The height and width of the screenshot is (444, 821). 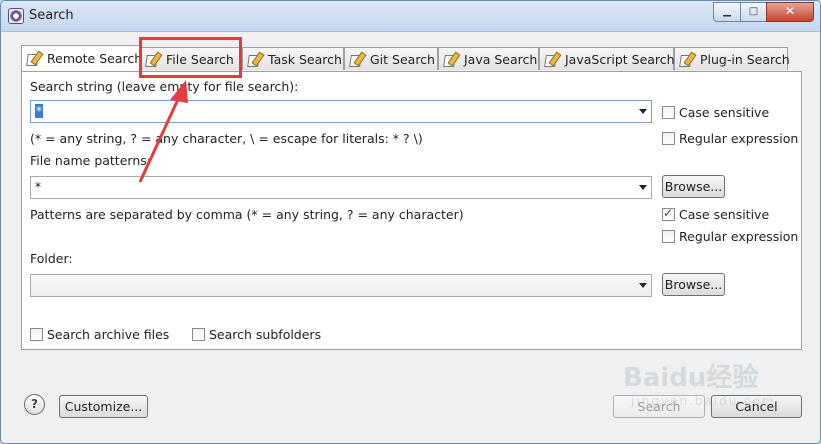 What do you see at coordinates (34, 404) in the screenshot?
I see `help-icon: ?` at bounding box center [34, 404].